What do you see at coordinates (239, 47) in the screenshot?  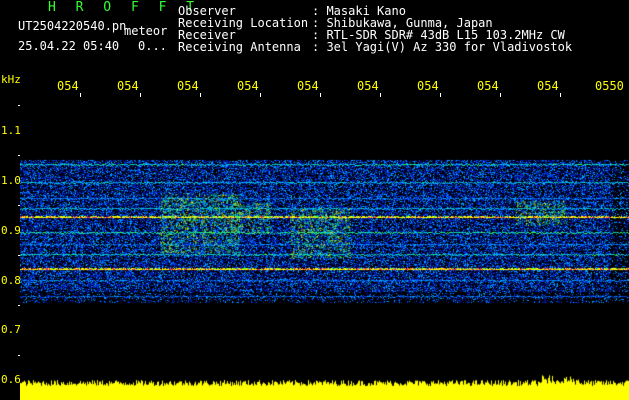 I see `info-key-antenna: Receiving Antenna` at bounding box center [239, 47].